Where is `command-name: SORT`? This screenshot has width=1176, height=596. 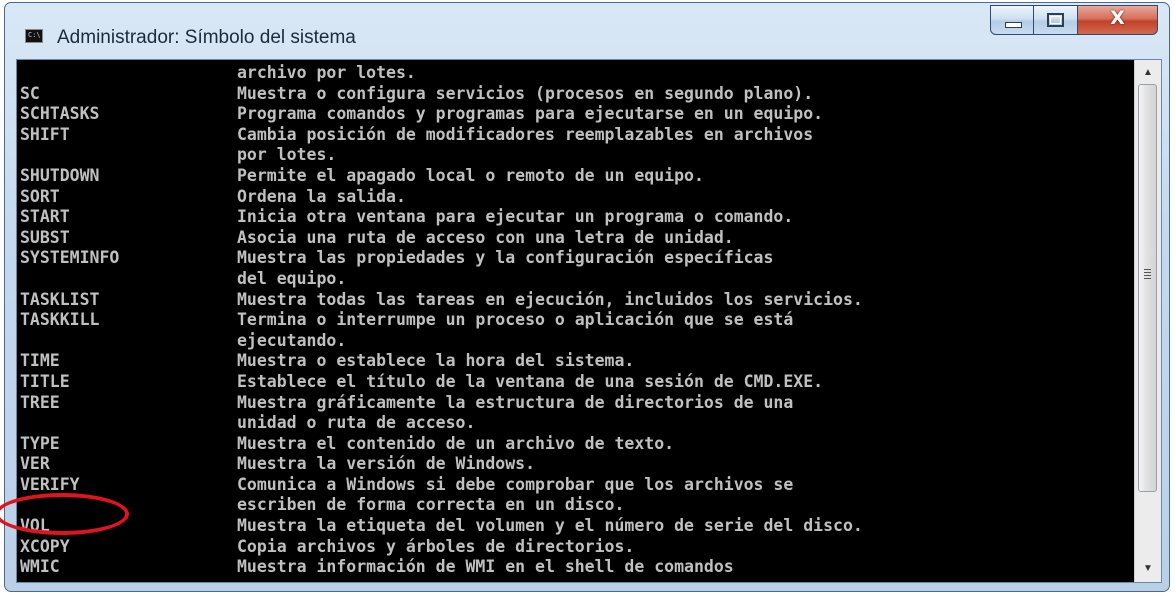 command-name: SORT is located at coordinates (40, 196).